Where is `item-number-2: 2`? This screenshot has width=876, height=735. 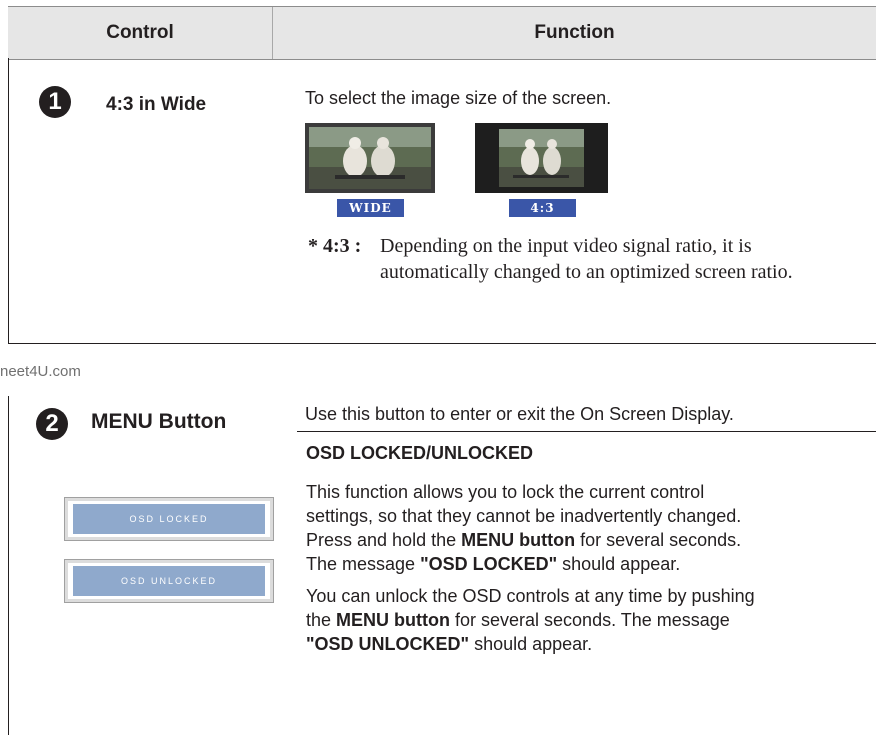 item-number-2: 2 is located at coordinates (52, 424).